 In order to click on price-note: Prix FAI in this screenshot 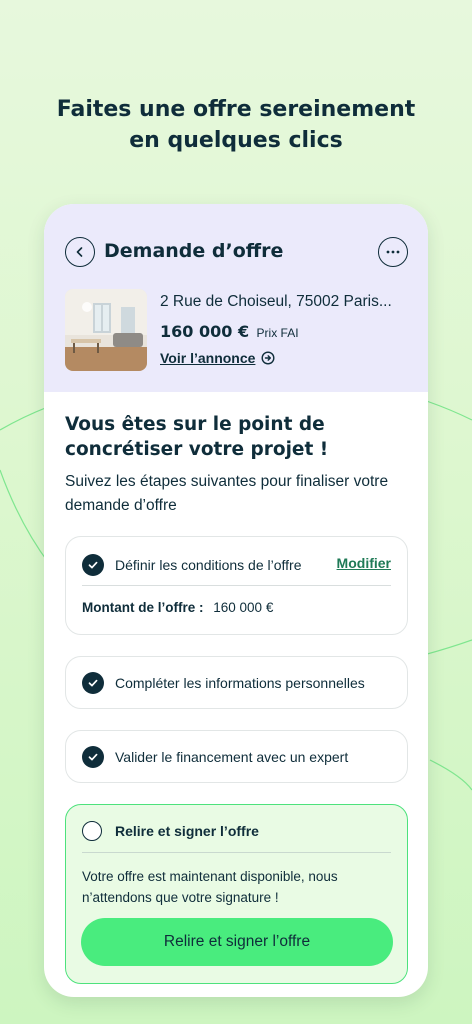, I will do `click(277, 333)`.